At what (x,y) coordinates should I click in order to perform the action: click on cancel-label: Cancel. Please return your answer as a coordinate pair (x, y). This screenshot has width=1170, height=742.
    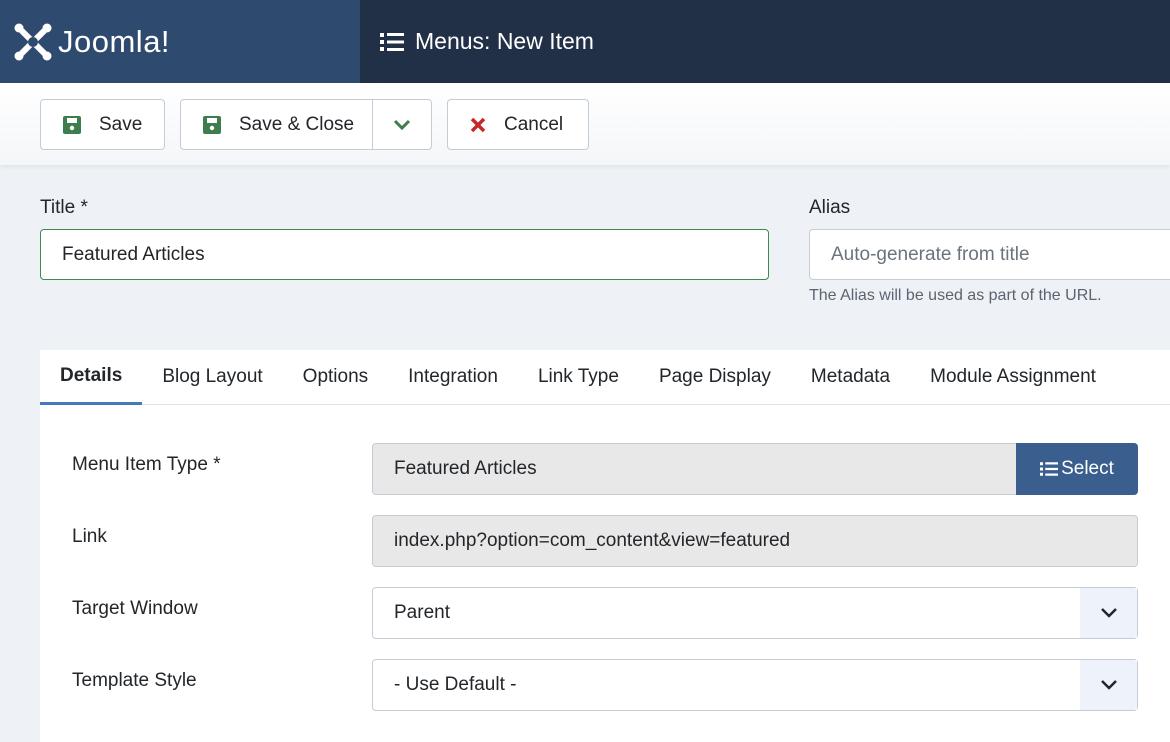
    Looking at the image, I should click on (534, 124).